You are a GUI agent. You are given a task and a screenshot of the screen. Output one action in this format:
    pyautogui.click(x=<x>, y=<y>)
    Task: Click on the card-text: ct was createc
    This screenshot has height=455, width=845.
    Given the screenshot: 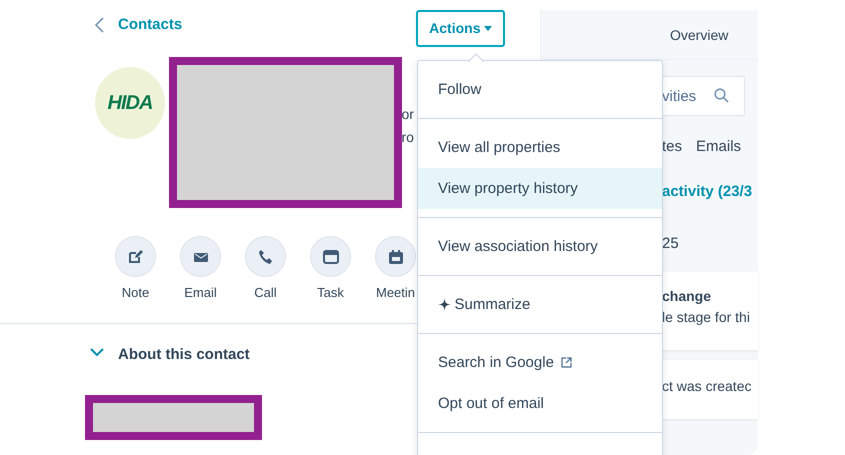 What is the action you would take?
    pyautogui.click(x=707, y=386)
    